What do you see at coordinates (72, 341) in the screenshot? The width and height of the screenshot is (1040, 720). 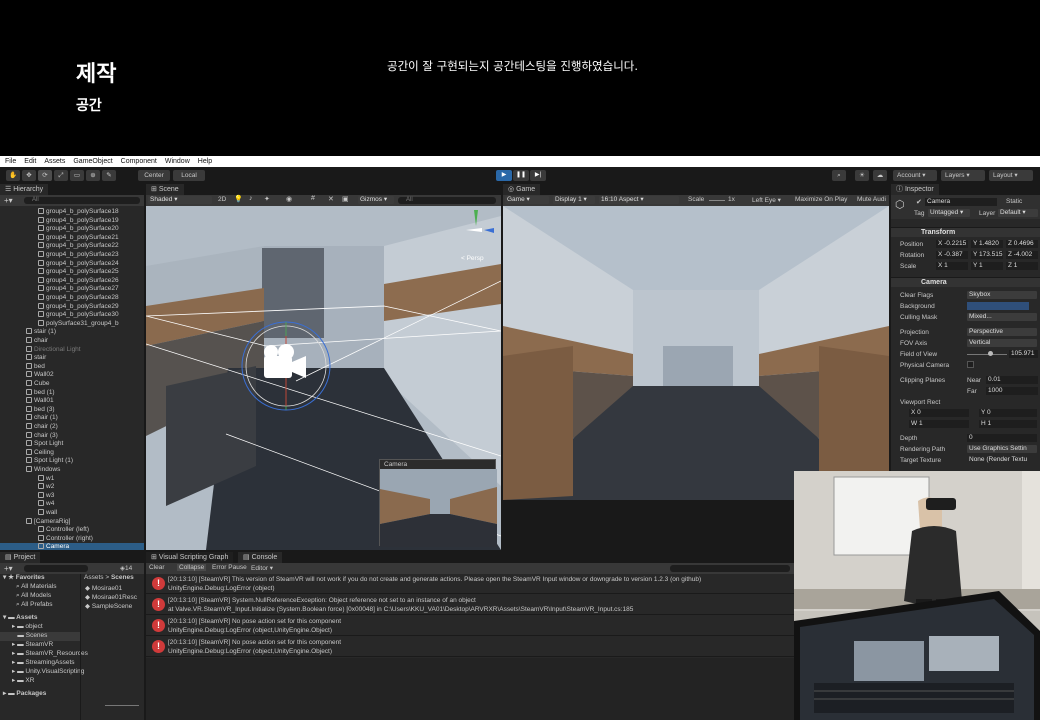 I see `hierarchy-item: chair` at bounding box center [72, 341].